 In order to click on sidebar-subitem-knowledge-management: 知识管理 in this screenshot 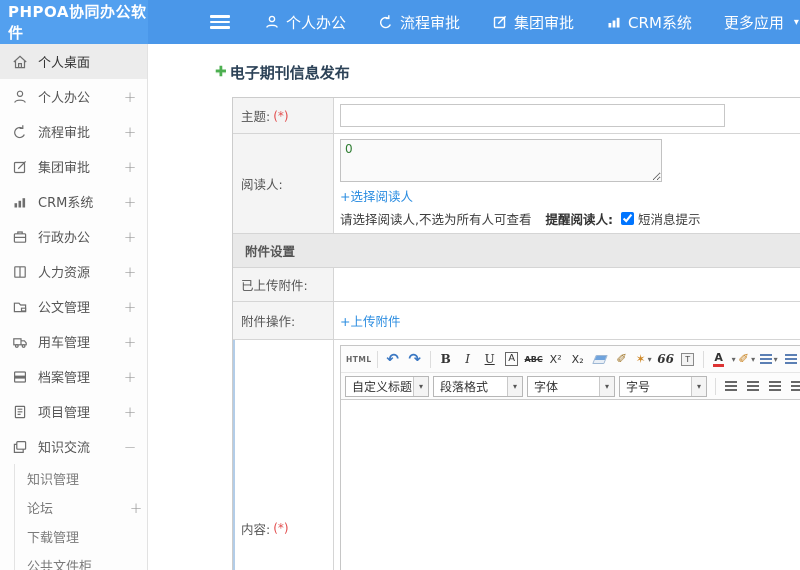, I will do `click(81, 478)`.